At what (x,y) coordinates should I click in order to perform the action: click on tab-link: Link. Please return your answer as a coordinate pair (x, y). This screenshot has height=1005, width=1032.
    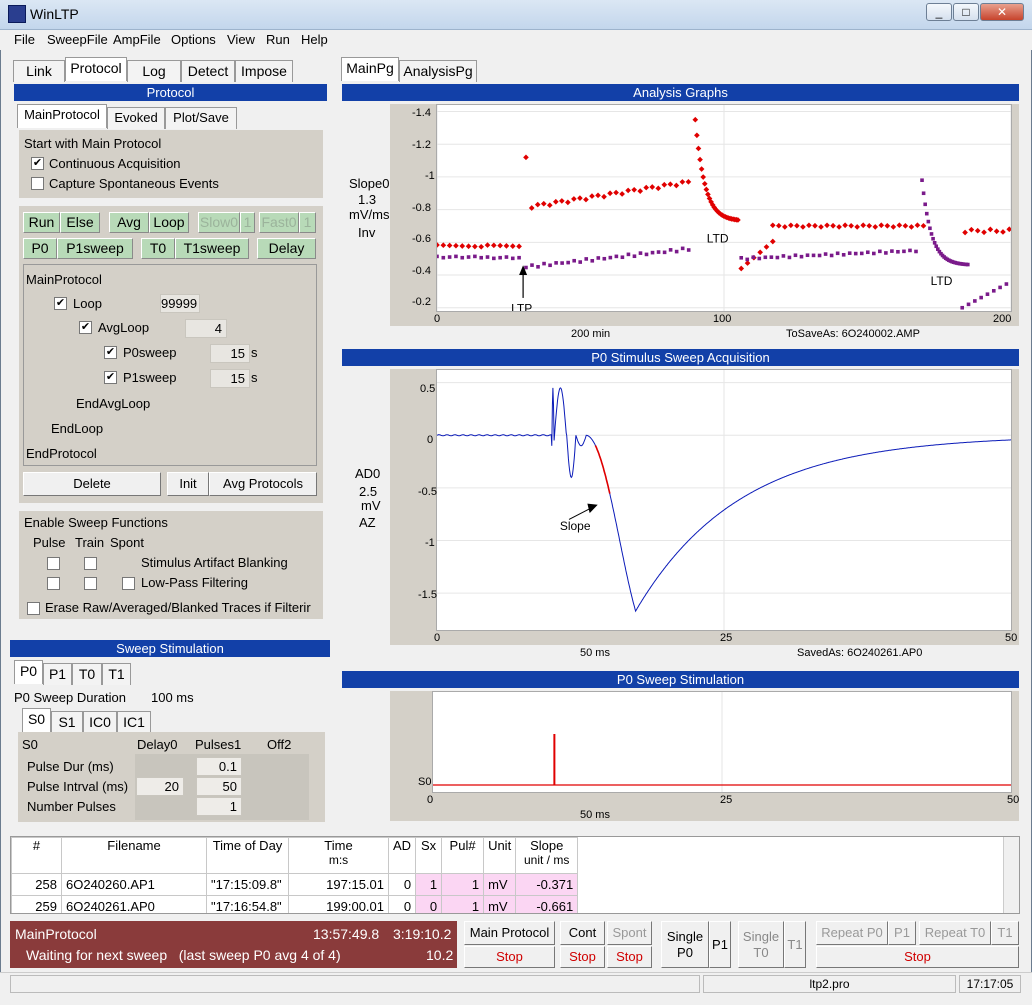
    Looking at the image, I should click on (39, 71).